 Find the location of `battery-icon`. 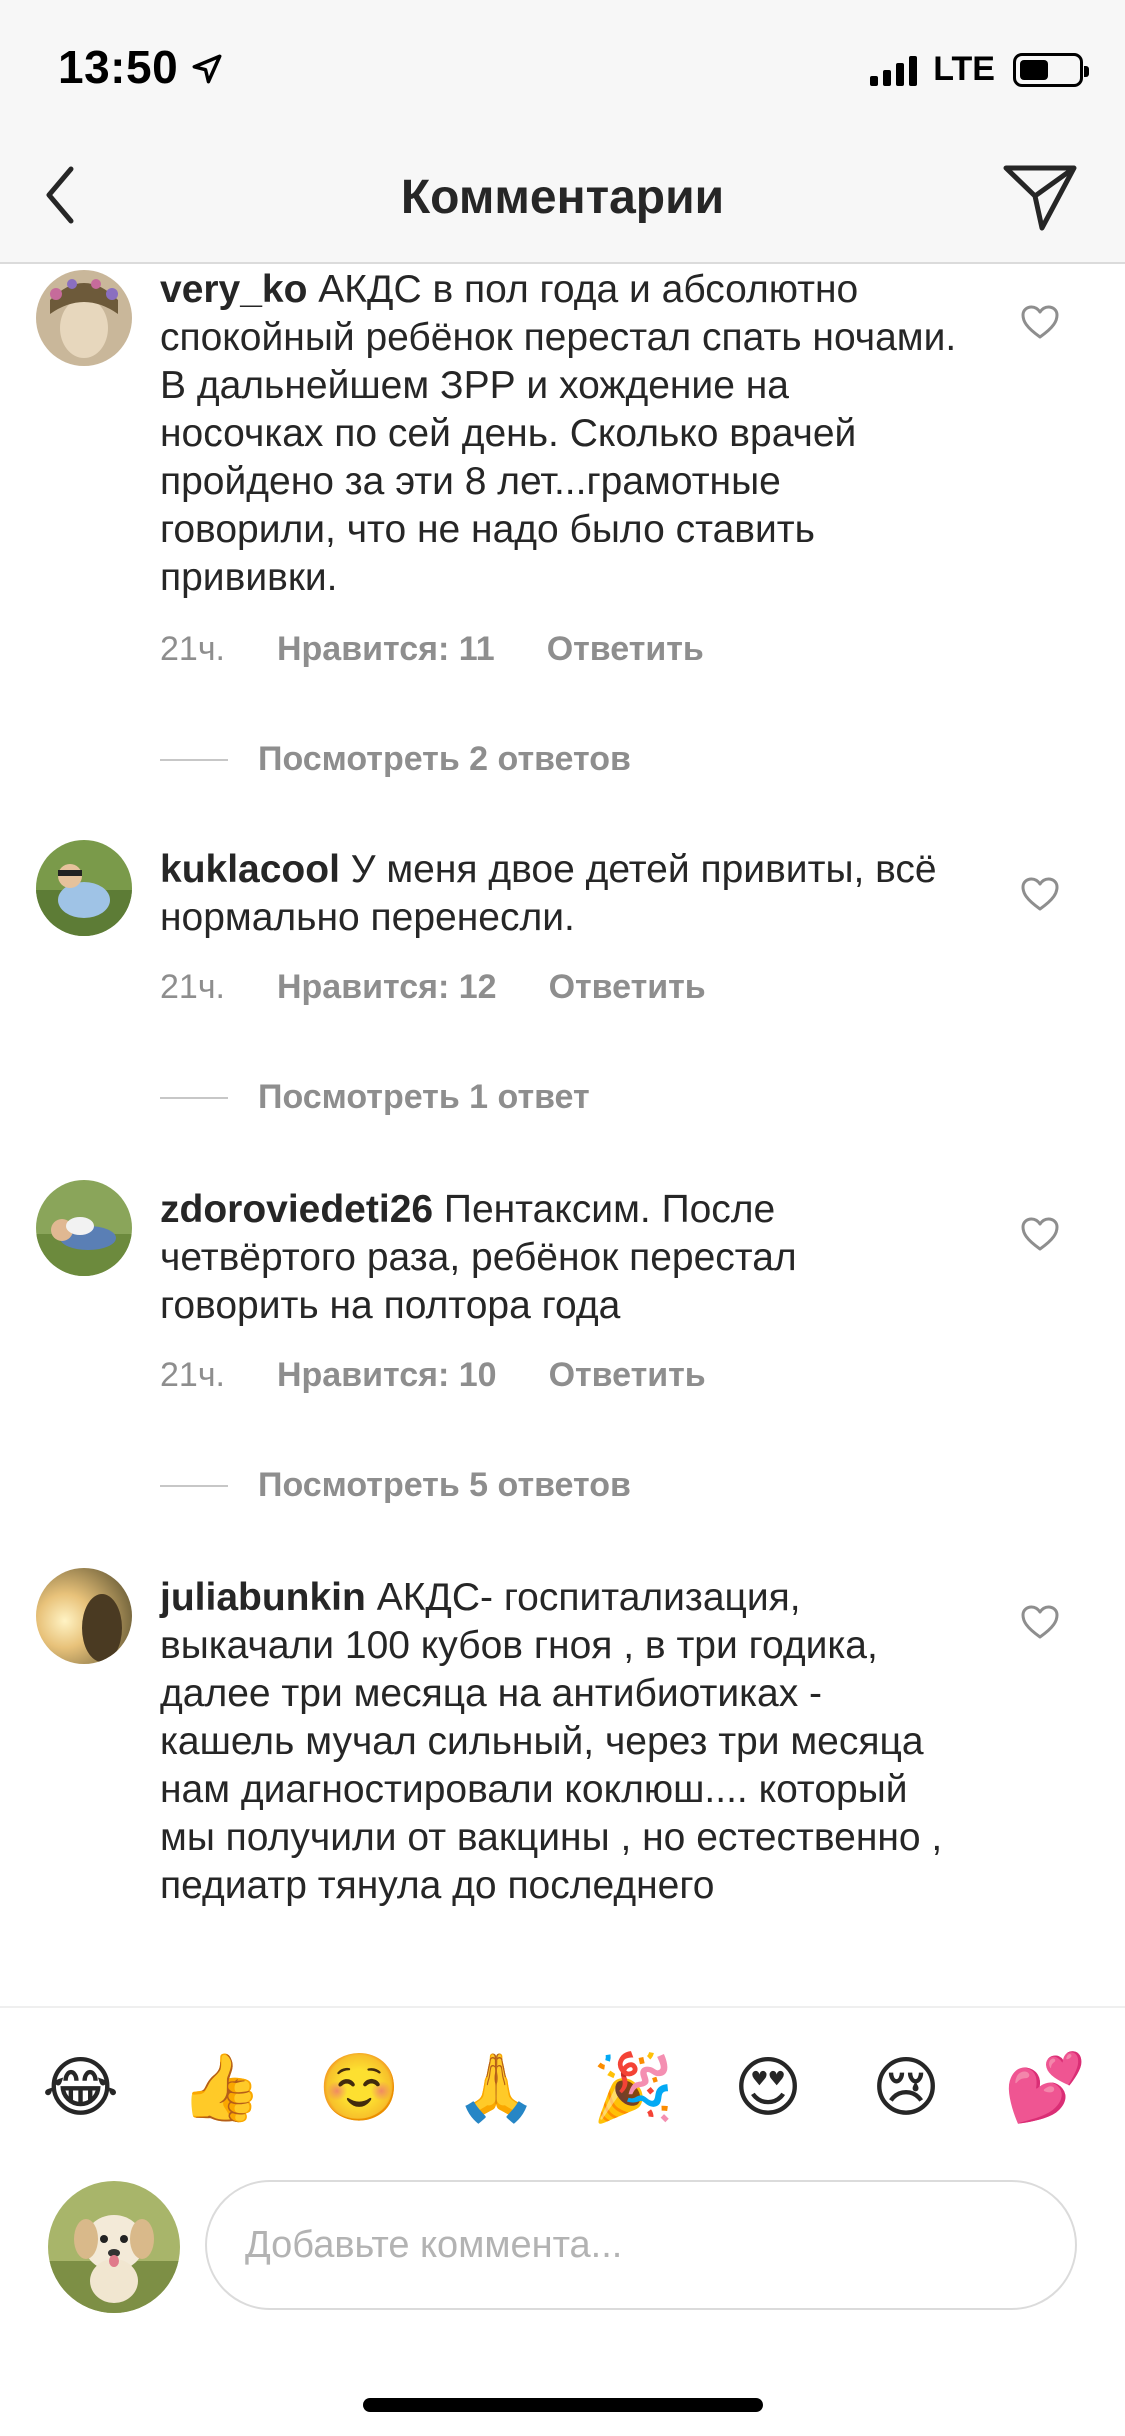

battery-icon is located at coordinates (1051, 69).